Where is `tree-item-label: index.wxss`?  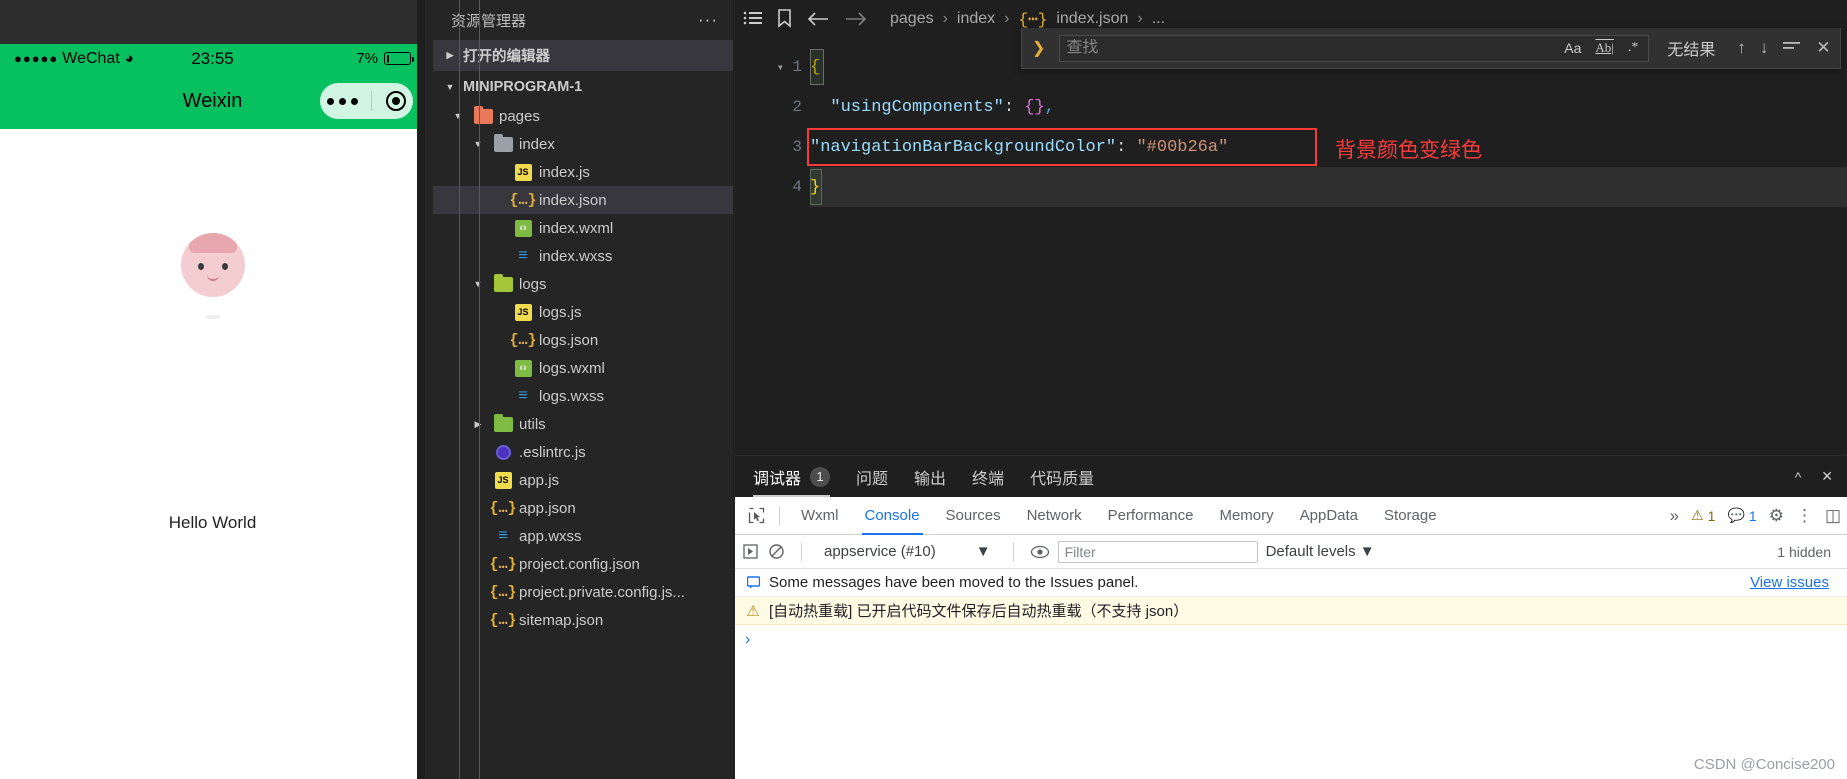
tree-item-label: index.wxss is located at coordinates (576, 256).